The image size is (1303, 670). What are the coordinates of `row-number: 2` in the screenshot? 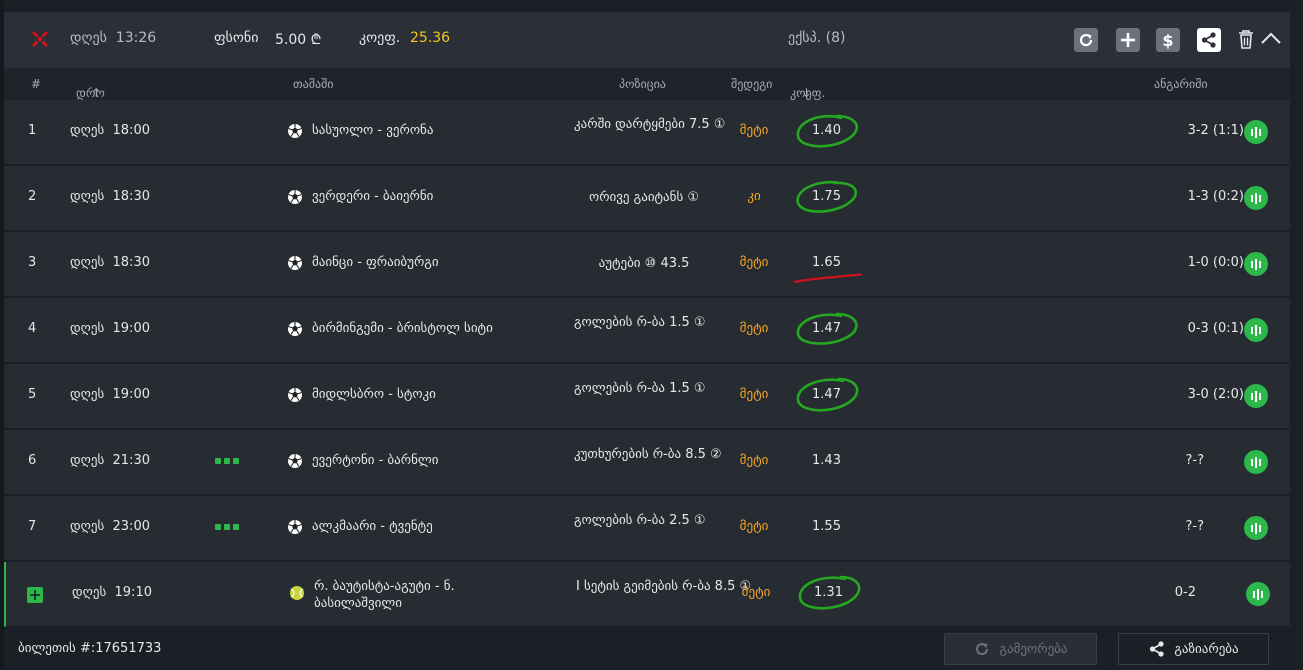 It's located at (32, 196).